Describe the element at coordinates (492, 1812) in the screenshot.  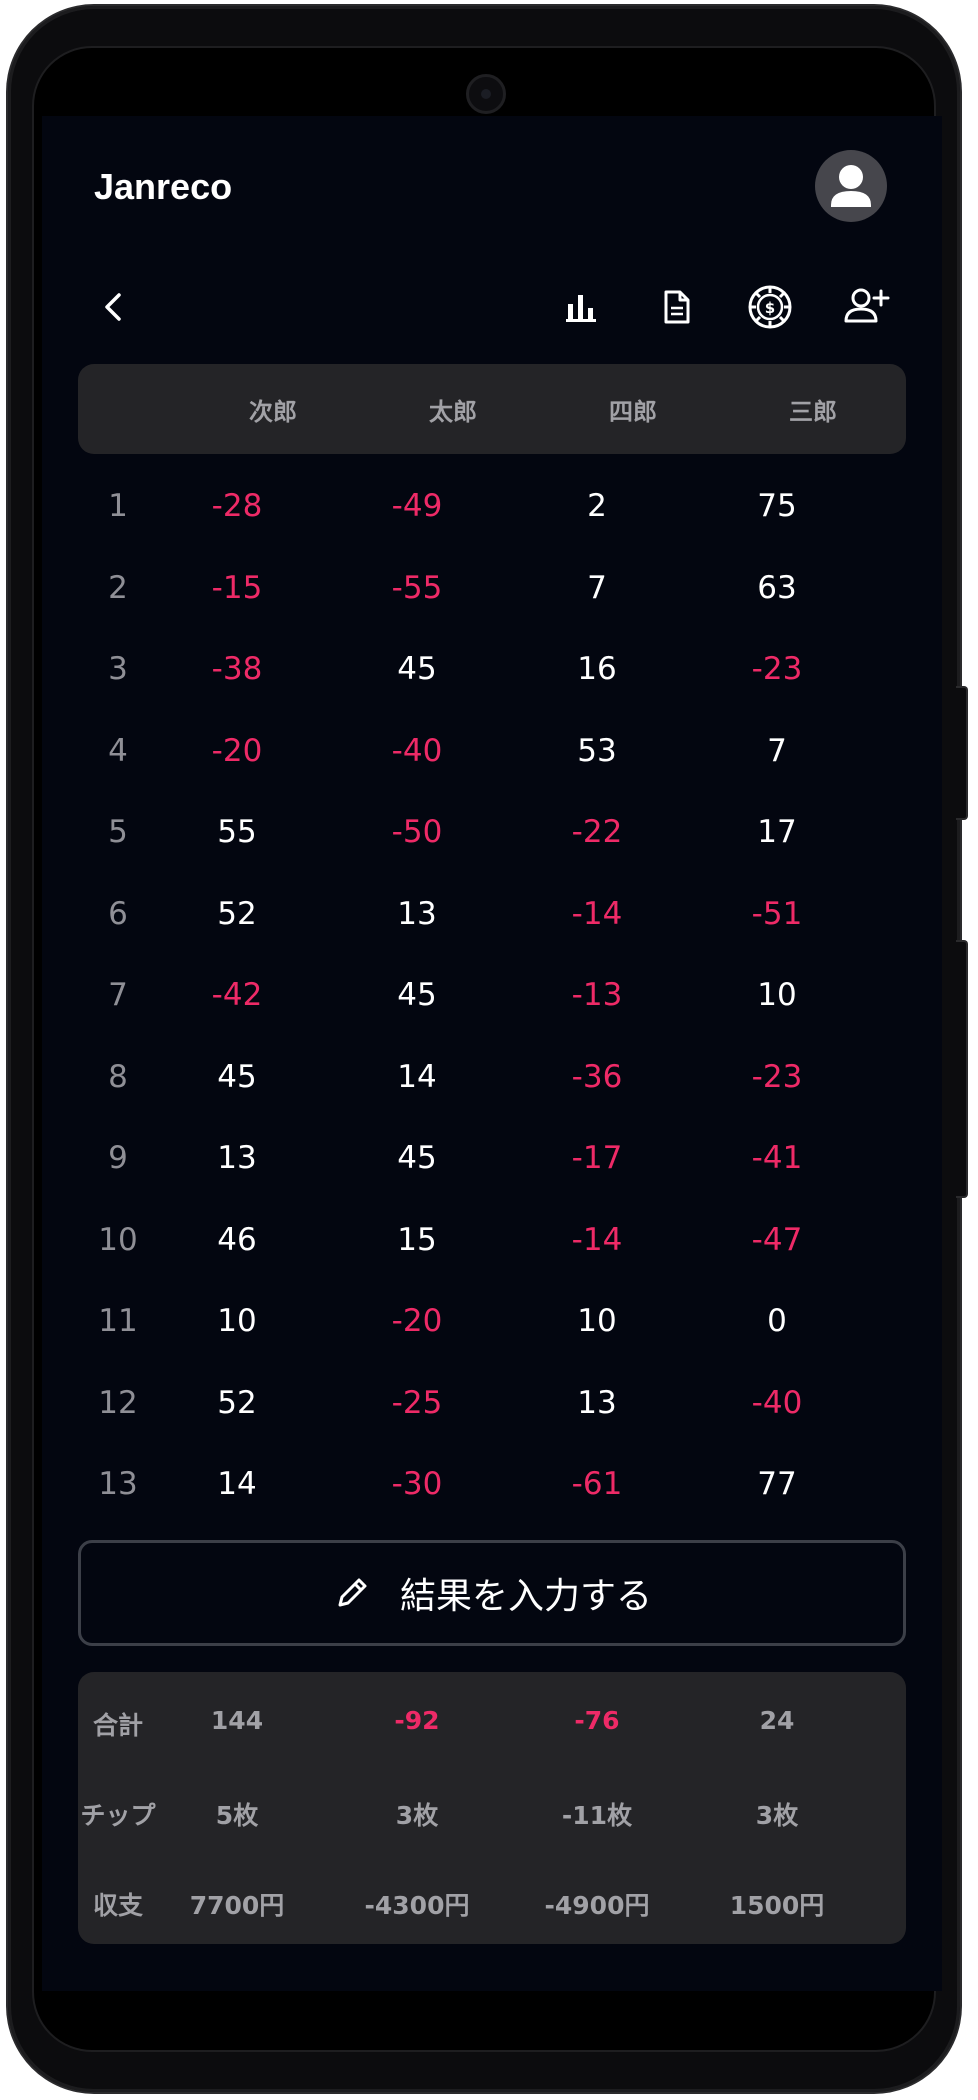
I see `chip-row: チップ 5枚 3枚 -11枚 3枚` at that location.